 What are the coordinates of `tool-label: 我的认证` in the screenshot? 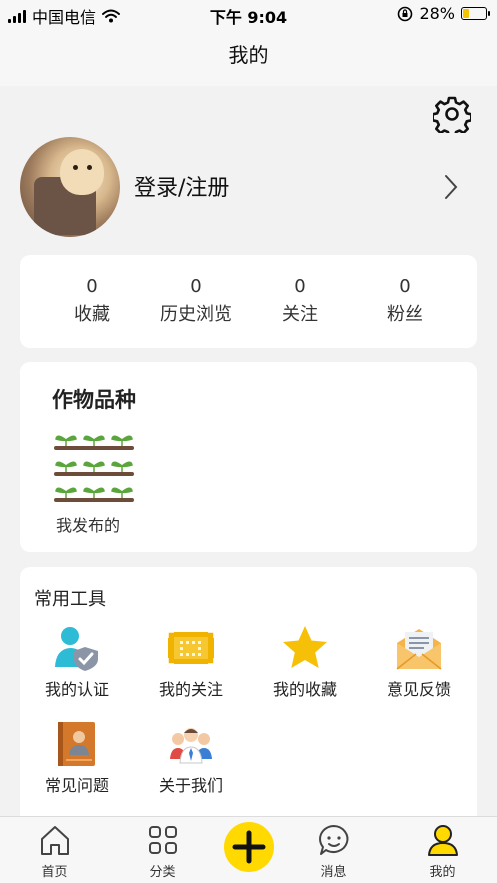 It's located at (76, 689).